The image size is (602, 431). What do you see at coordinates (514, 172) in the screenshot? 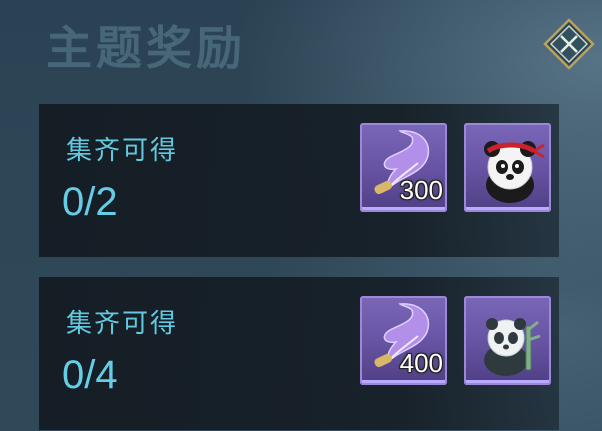
I see `panda-red-headband-icon` at bounding box center [514, 172].